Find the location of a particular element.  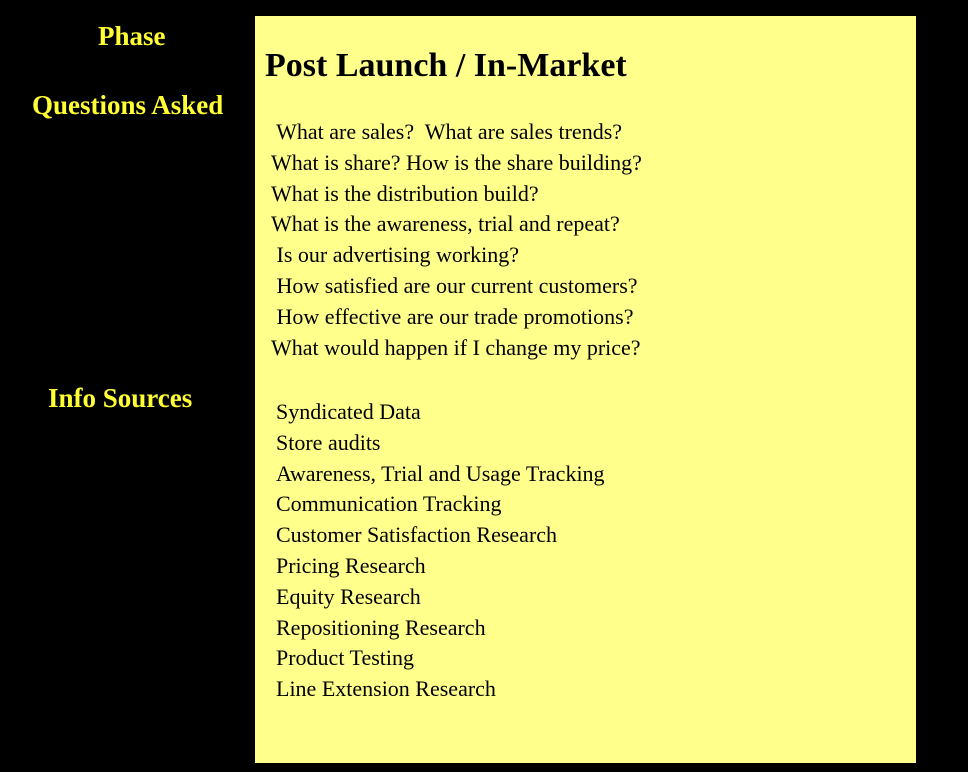

question-item: What is the awareness, trial and repeat? is located at coordinates (445, 224).